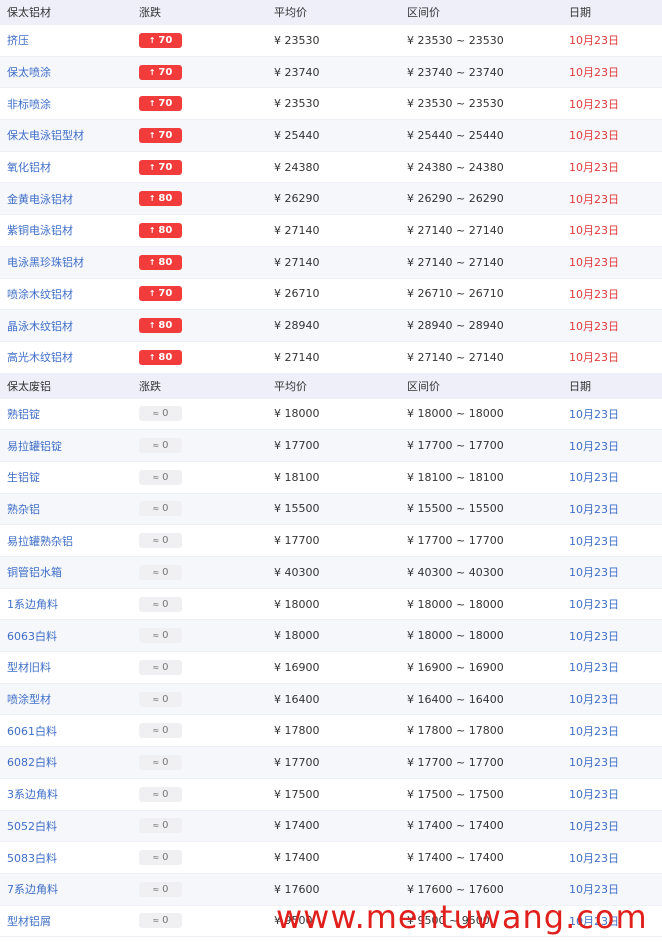  I want to click on item-name-link: 氧化铝材, so click(29, 167).